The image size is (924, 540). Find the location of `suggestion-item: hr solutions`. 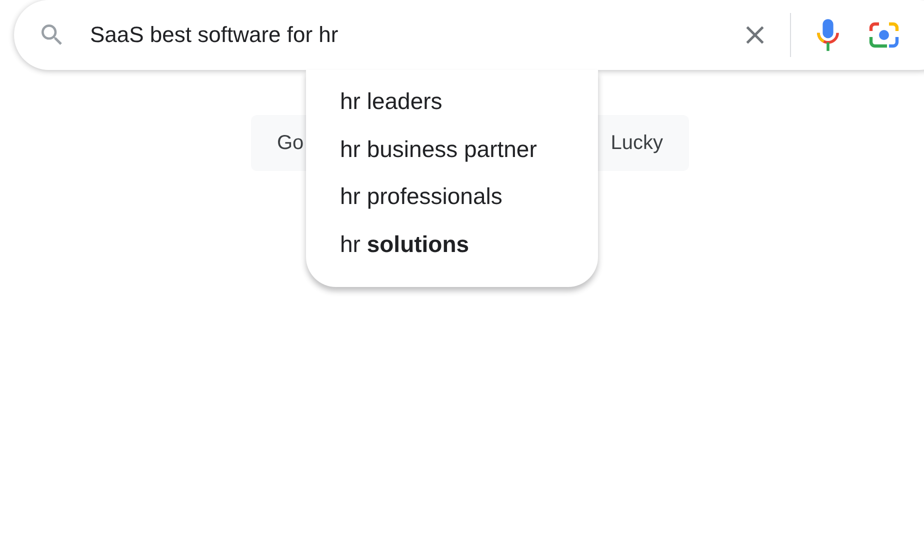

suggestion-item: hr solutions is located at coordinates (452, 244).